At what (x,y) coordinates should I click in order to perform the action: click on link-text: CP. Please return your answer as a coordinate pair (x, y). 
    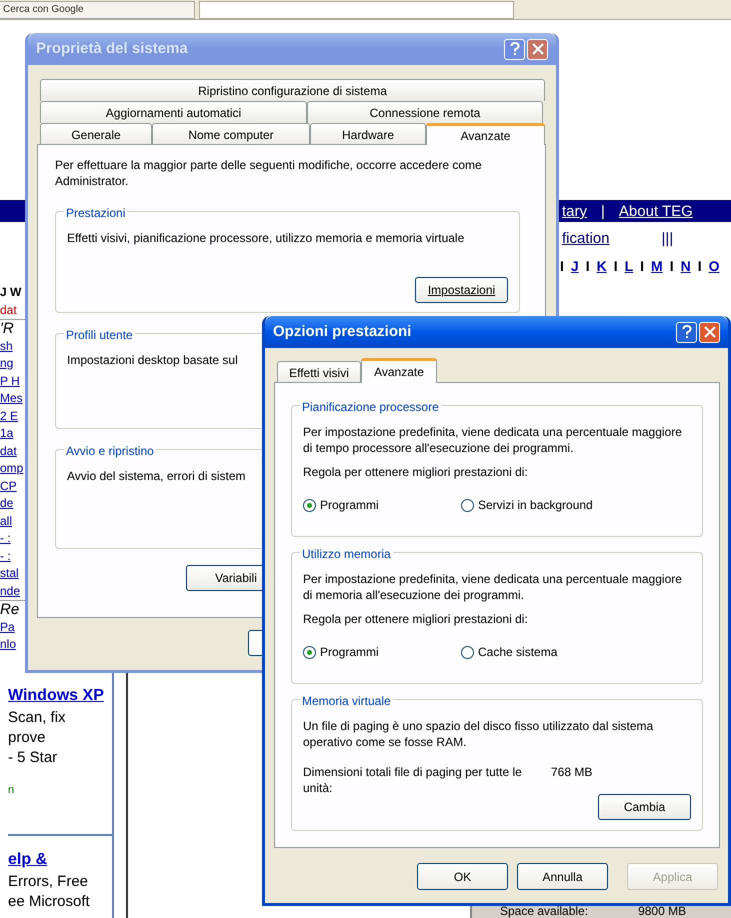
    Looking at the image, I should click on (13, 486).